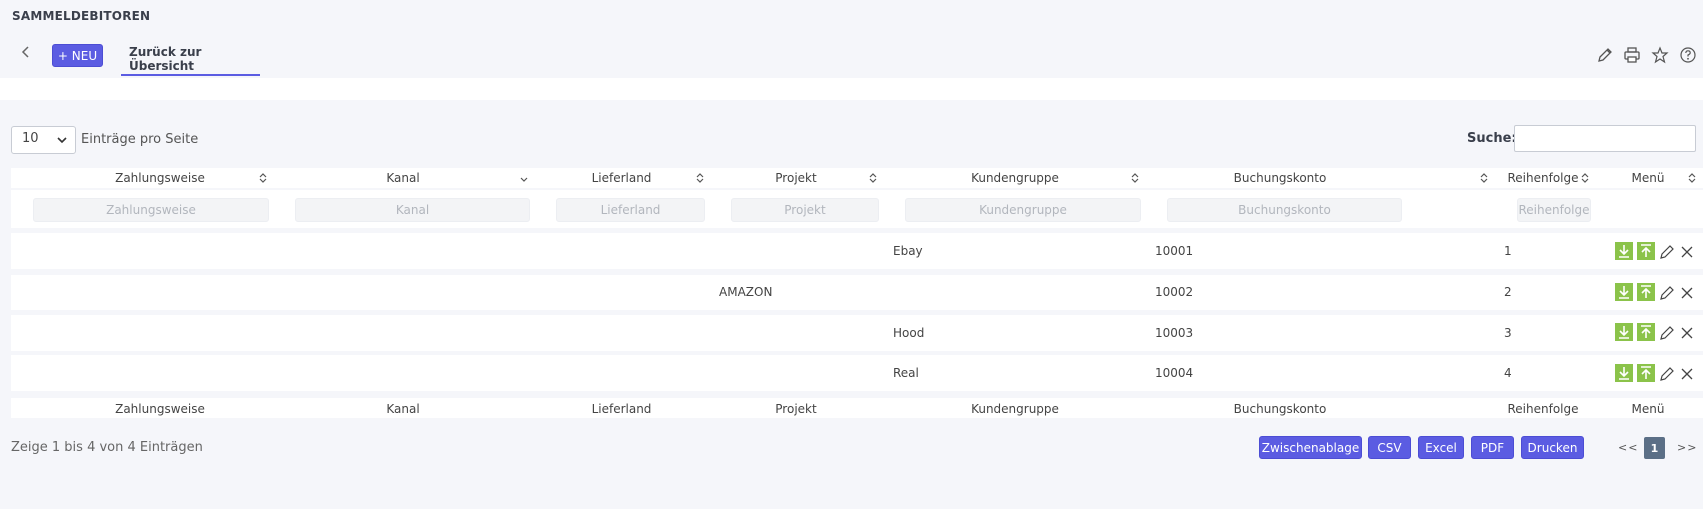 The width and height of the screenshot is (1703, 509). What do you see at coordinates (621, 409) in the screenshot?
I see `col-footer-lieferland: Lieferland` at bounding box center [621, 409].